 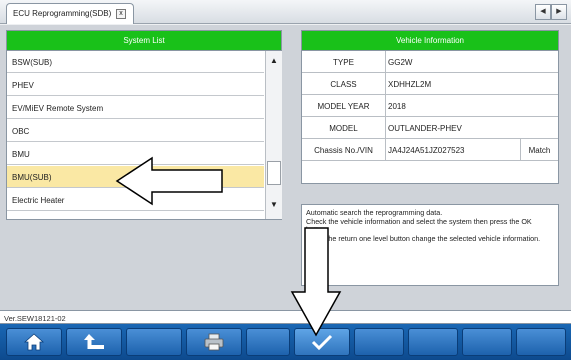 I want to click on vehicle-info-label: Chassis No./VIN, so click(x=344, y=149).